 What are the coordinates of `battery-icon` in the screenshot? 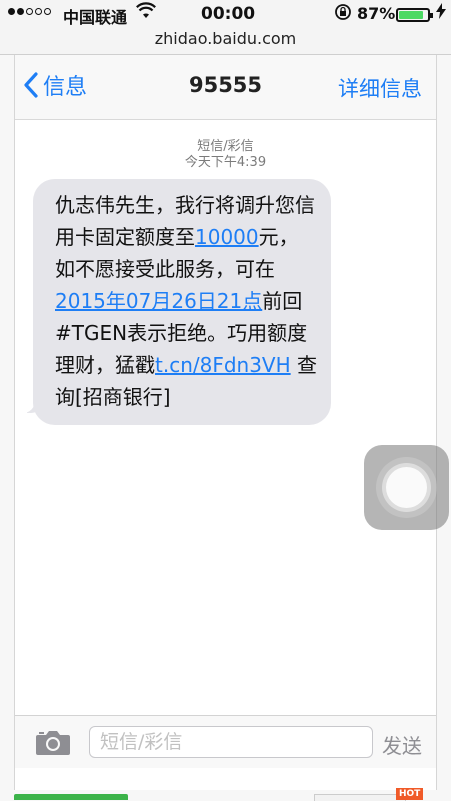 It's located at (414, 15).